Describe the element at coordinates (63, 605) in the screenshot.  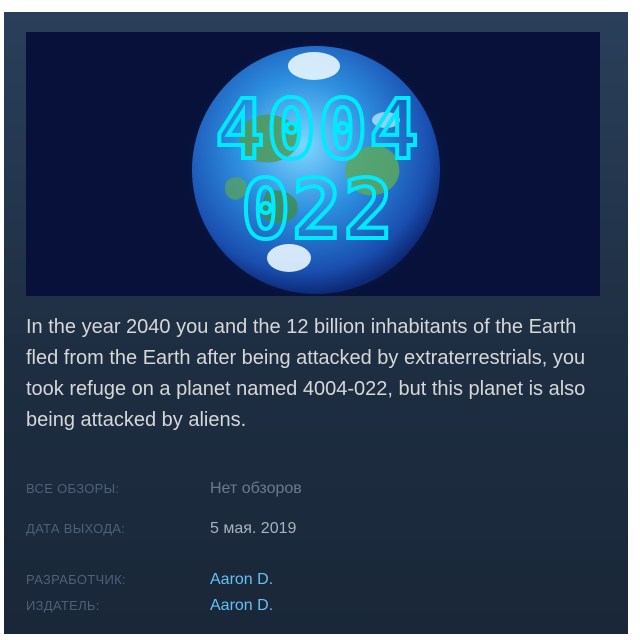
I see `publisher-label: ИЗДАТЕЛЬ:` at that location.